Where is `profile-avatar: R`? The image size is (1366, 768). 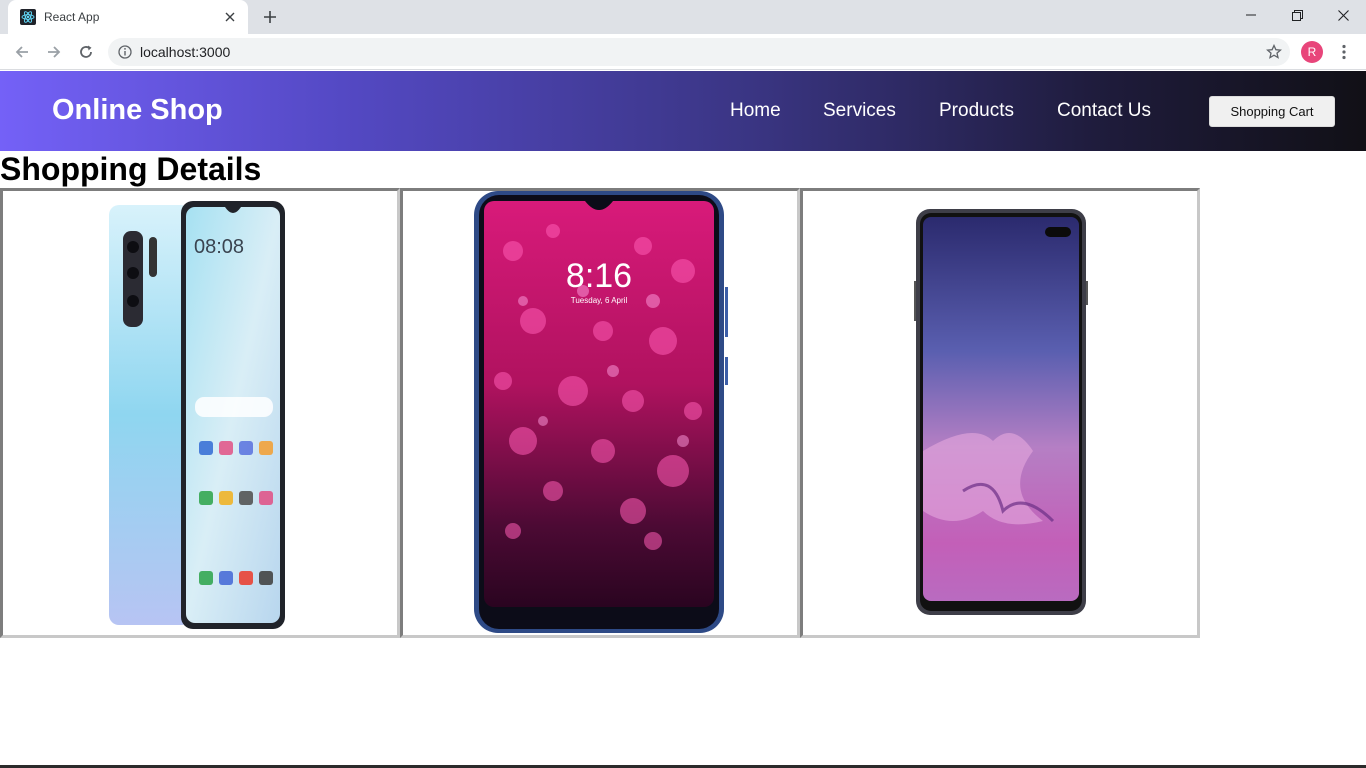 profile-avatar: R is located at coordinates (1312, 52).